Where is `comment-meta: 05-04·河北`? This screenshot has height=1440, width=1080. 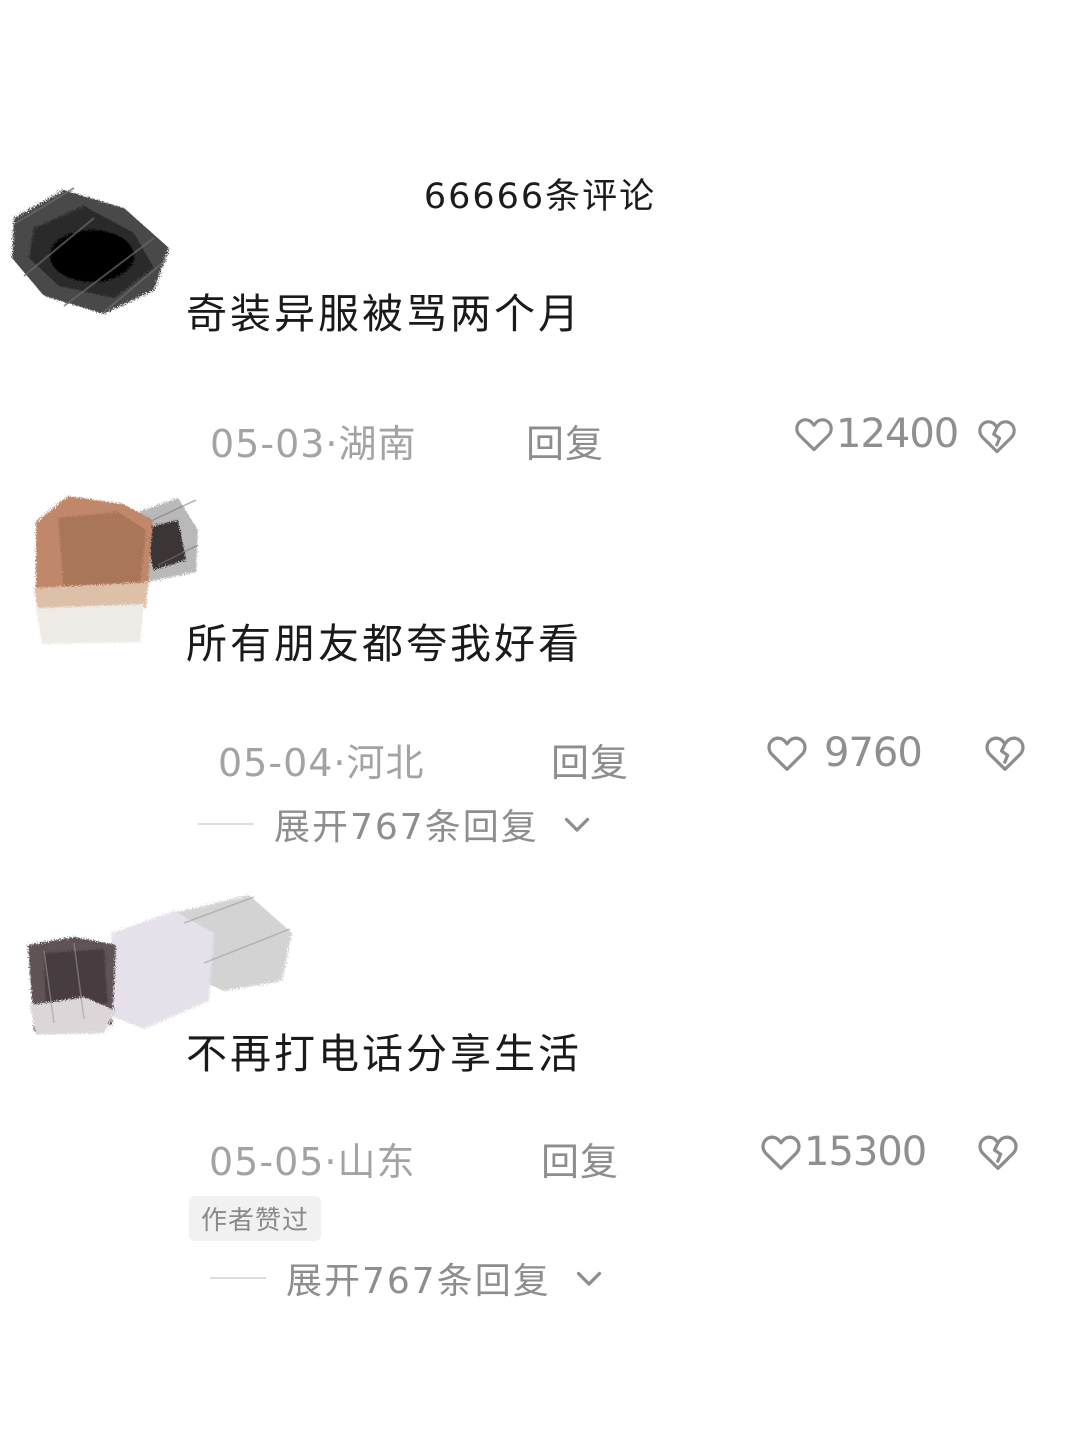
comment-meta: 05-04·河北 is located at coordinates (321, 759).